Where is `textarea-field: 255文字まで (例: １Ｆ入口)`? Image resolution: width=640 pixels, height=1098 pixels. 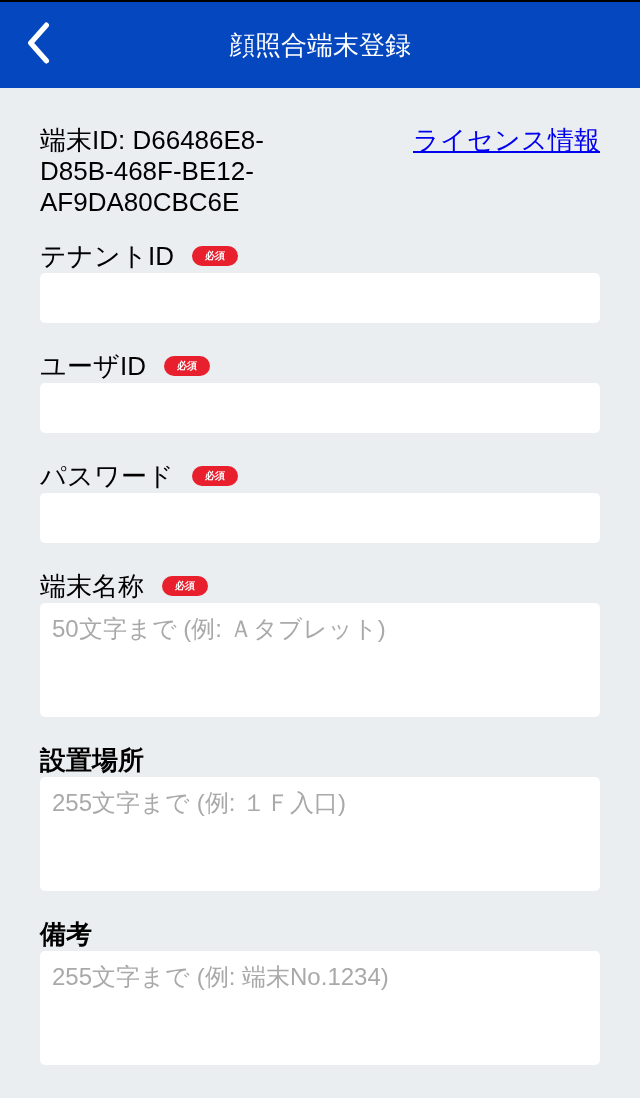
textarea-field: 255文字まで (例: １Ｆ入口) is located at coordinates (320, 834).